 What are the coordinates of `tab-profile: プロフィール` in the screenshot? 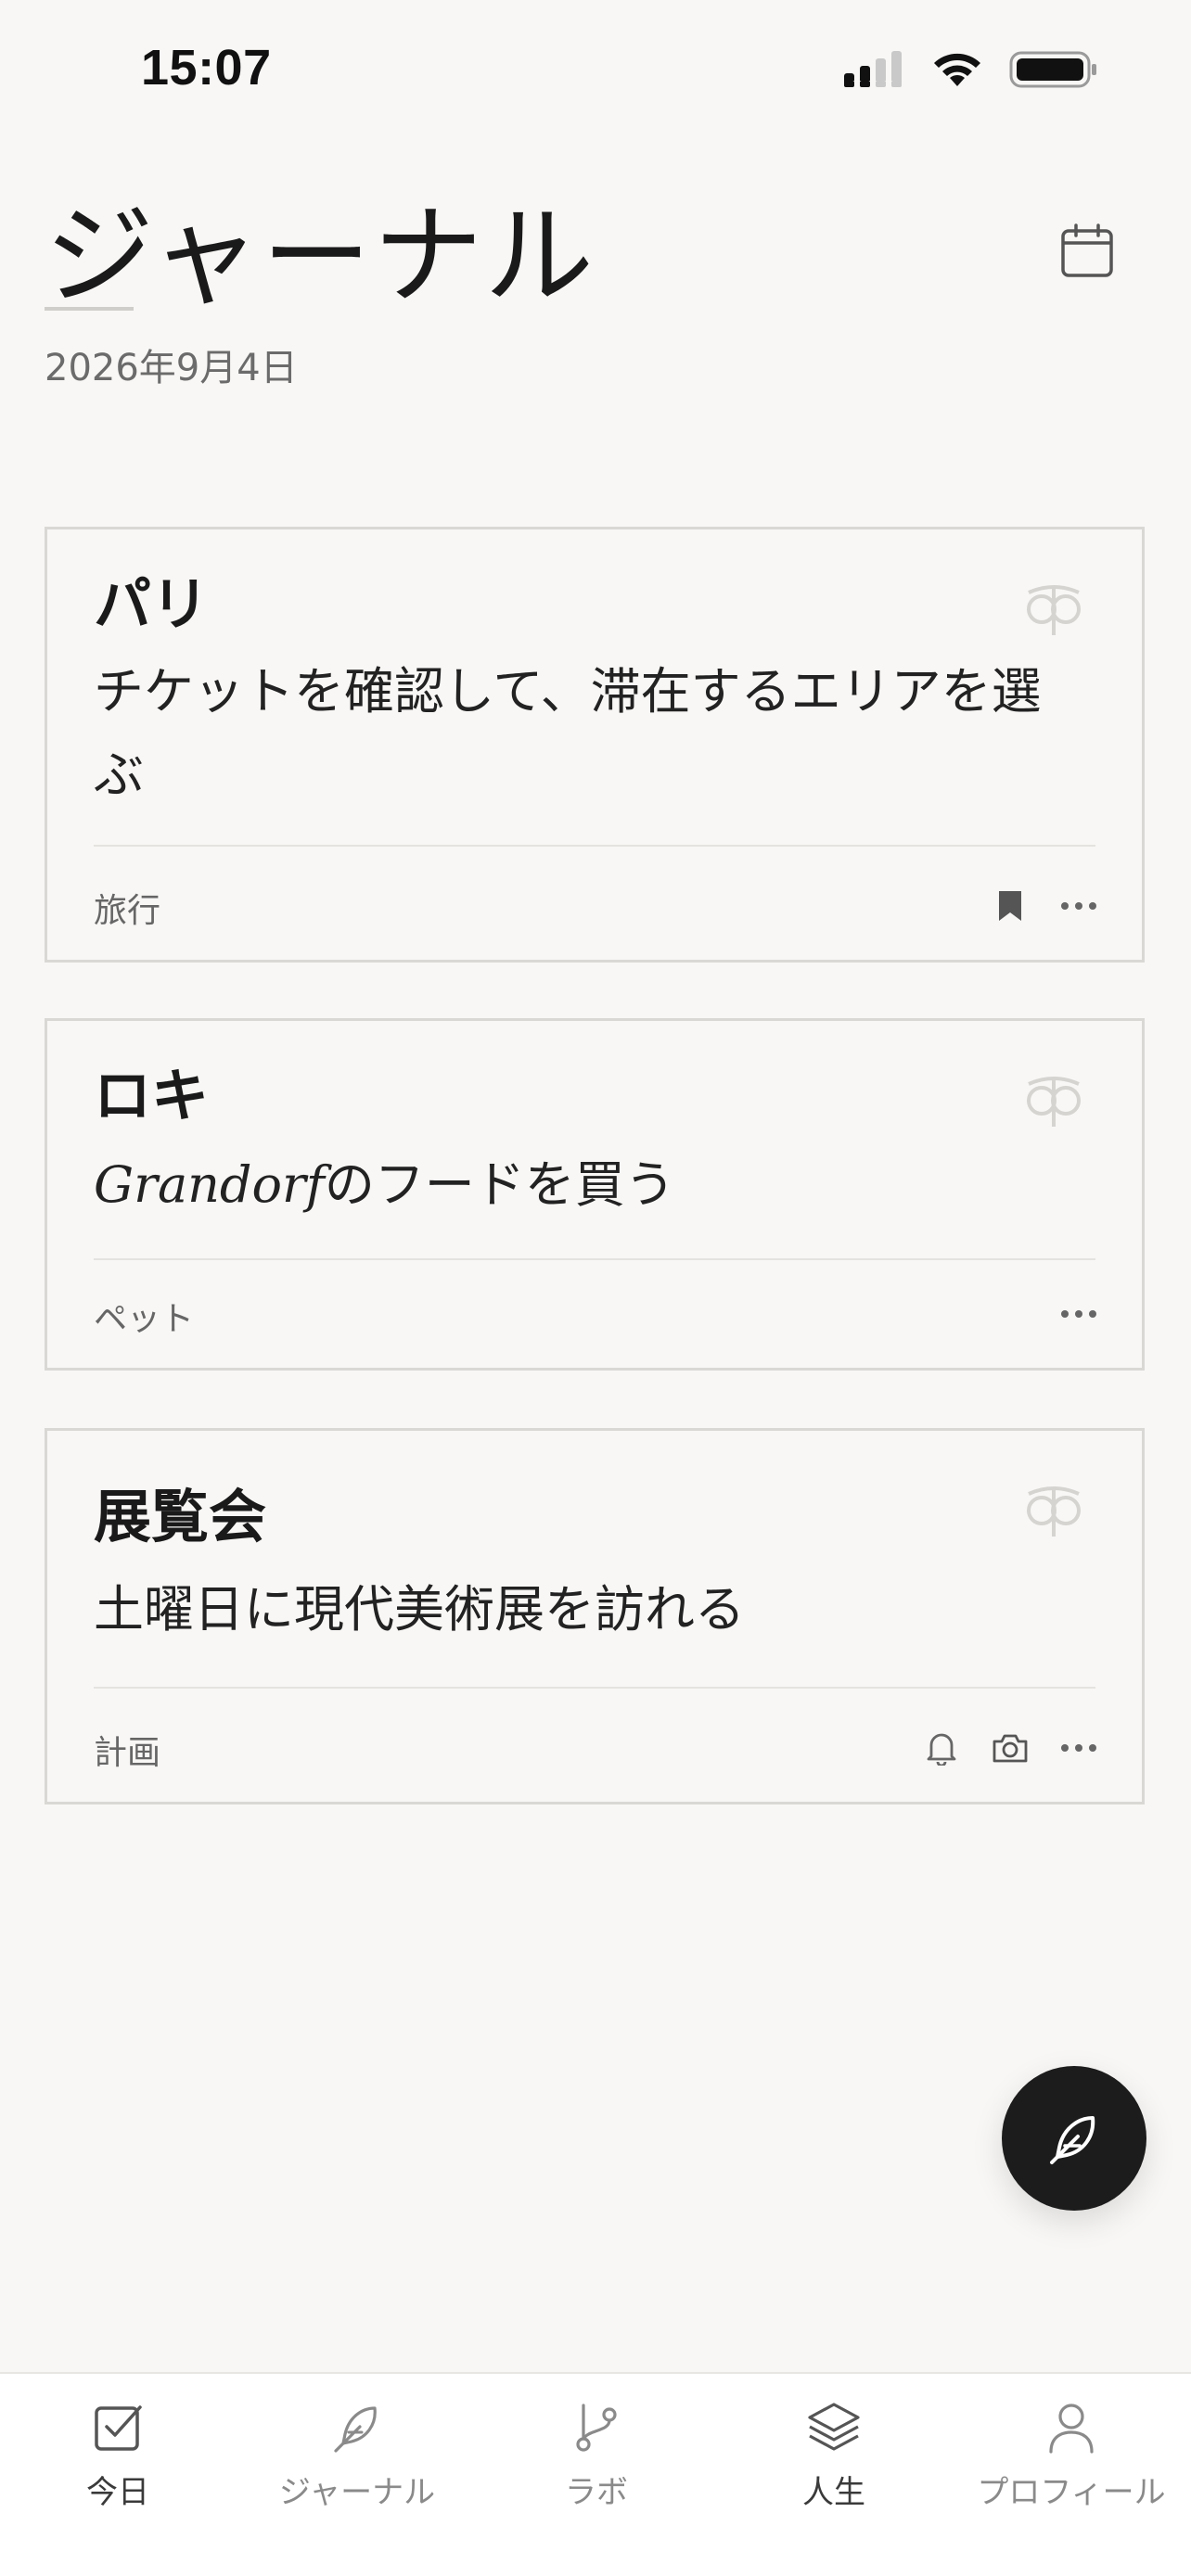 It's located at (1071, 2456).